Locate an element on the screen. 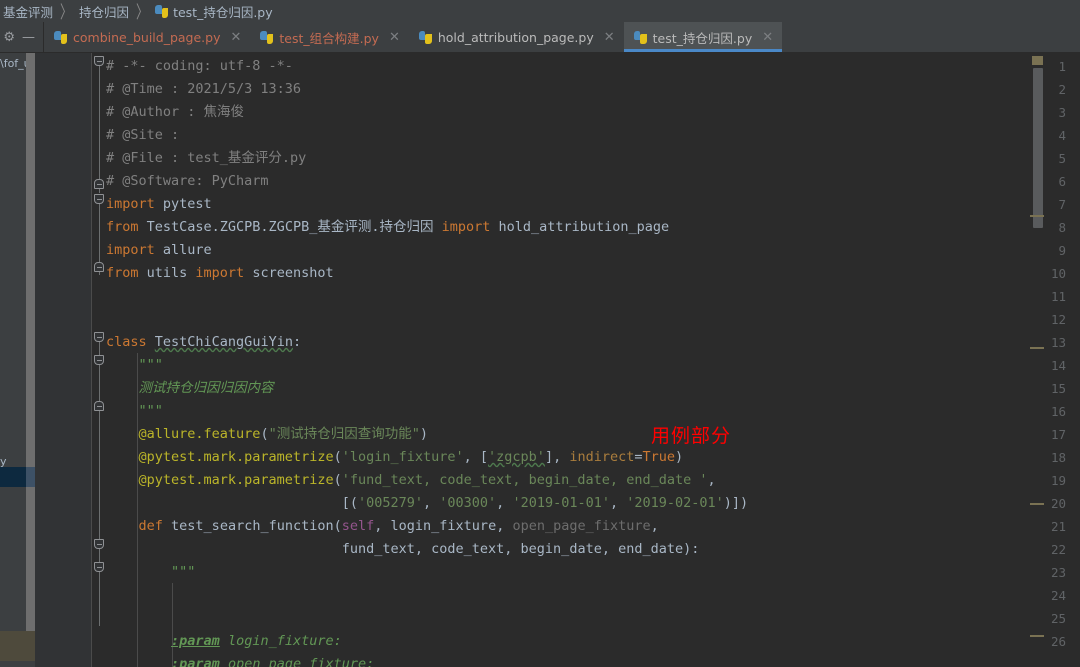 The height and width of the screenshot is (667, 1080). project-tool-window-strip: \fof_ui y is located at coordinates (17, 360).